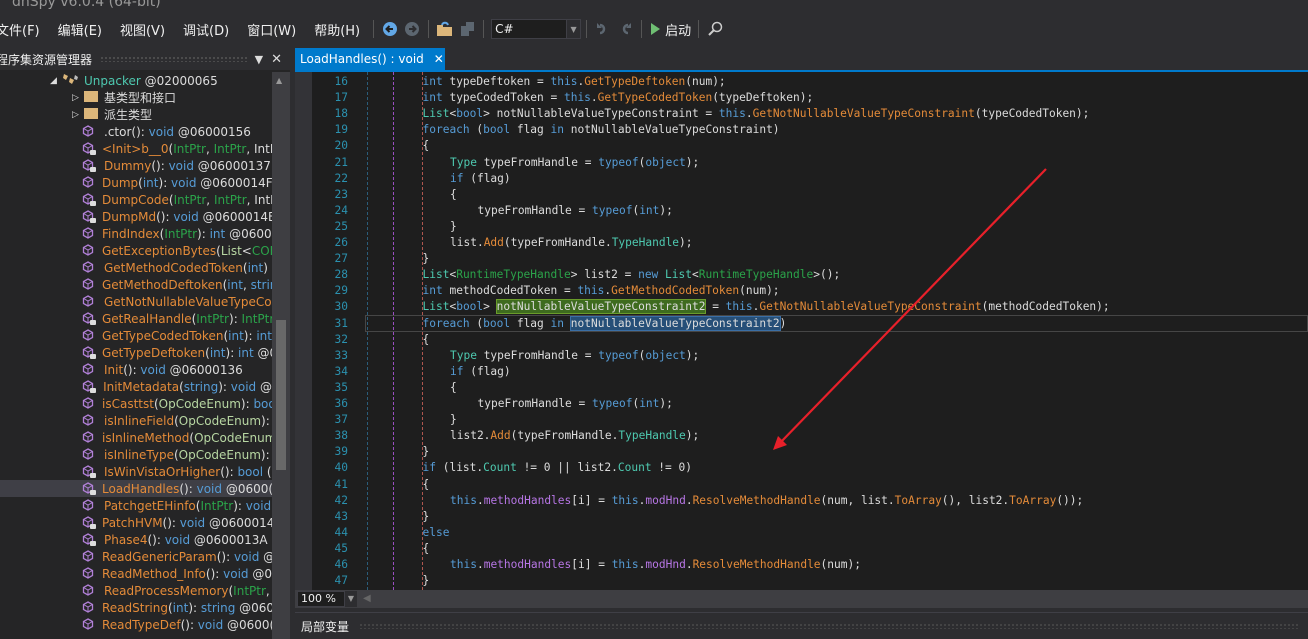 Image resolution: width=1308 pixels, height=639 pixels. I want to click on code-line: 38 list2.Add(typeFromHandle.TypeHandle);, so click(801, 436).